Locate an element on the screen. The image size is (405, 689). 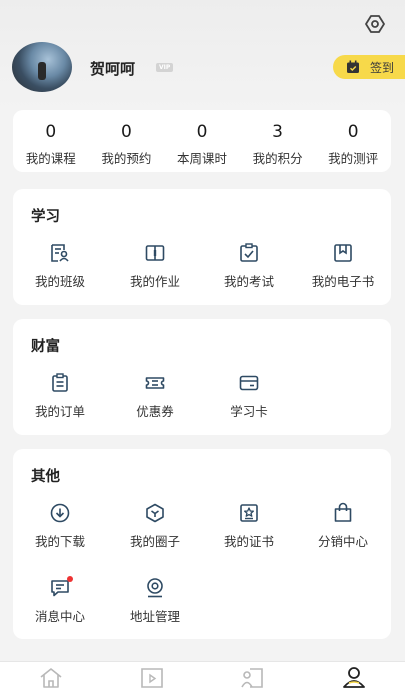
tab-profile is located at coordinates (354, 675).